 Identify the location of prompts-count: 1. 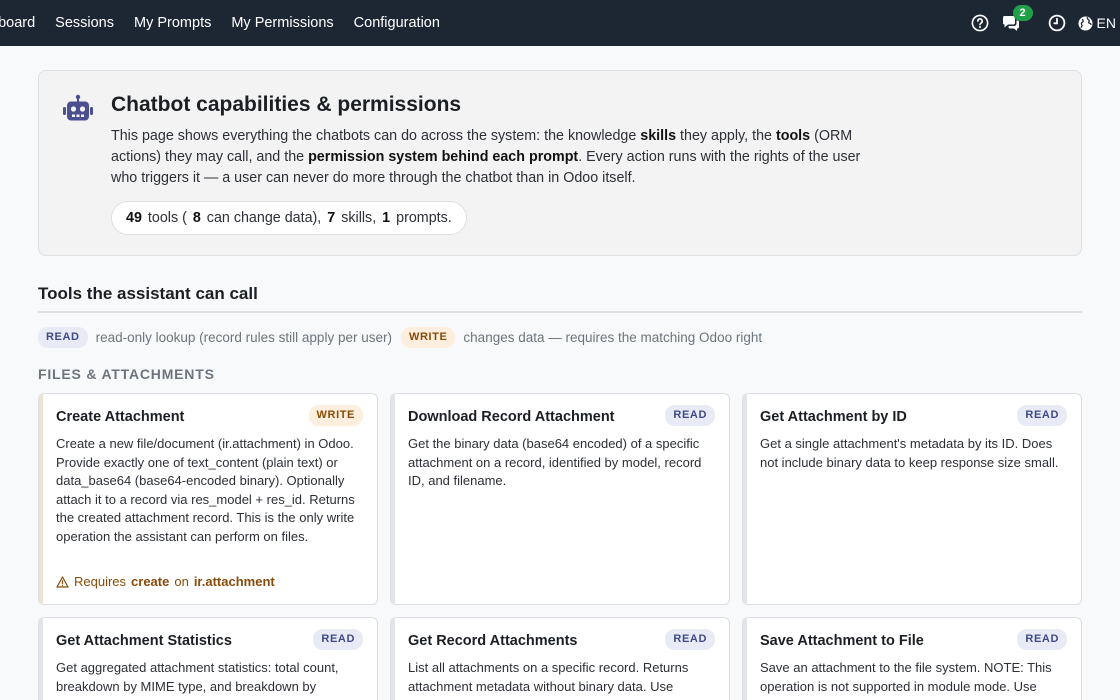
(386, 218).